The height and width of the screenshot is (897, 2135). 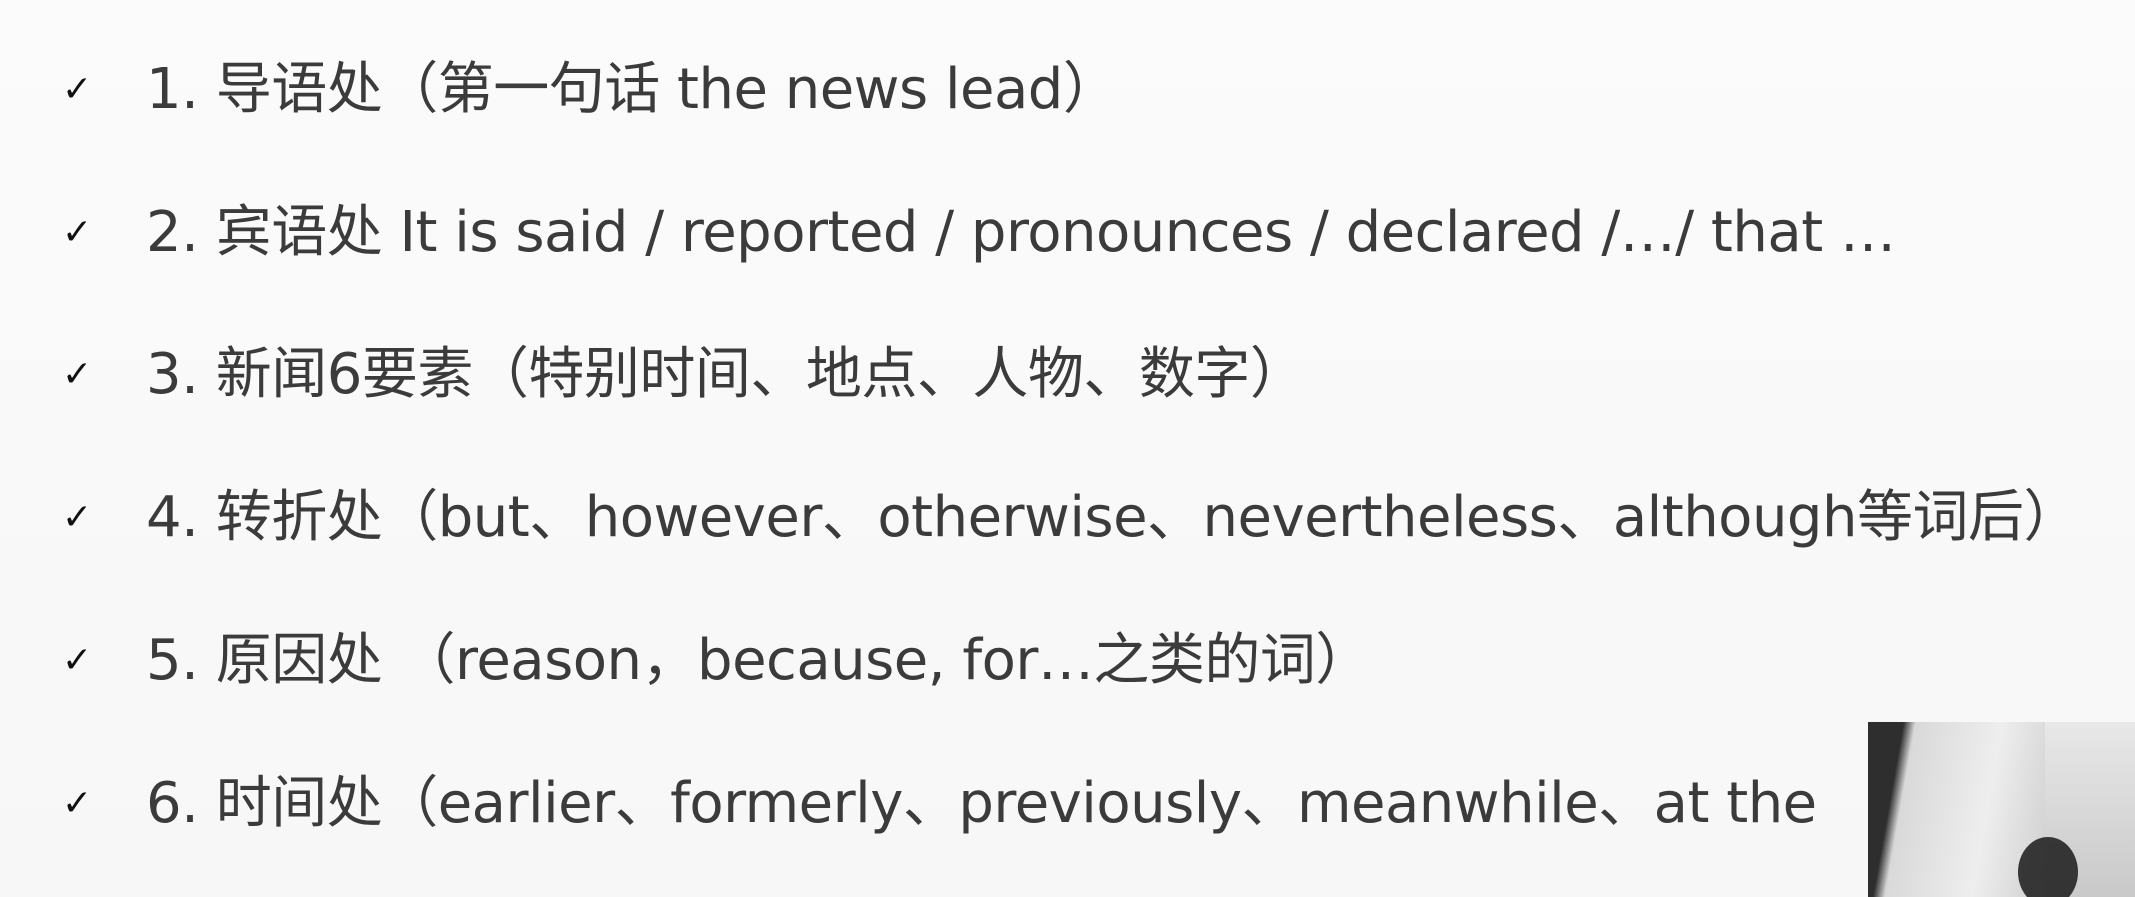 What do you see at coordinates (632, 89) in the screenshot?
I see `list-item-text: 1. 导语处（第一句话 the news lead）` at bounding box center [632, 89].